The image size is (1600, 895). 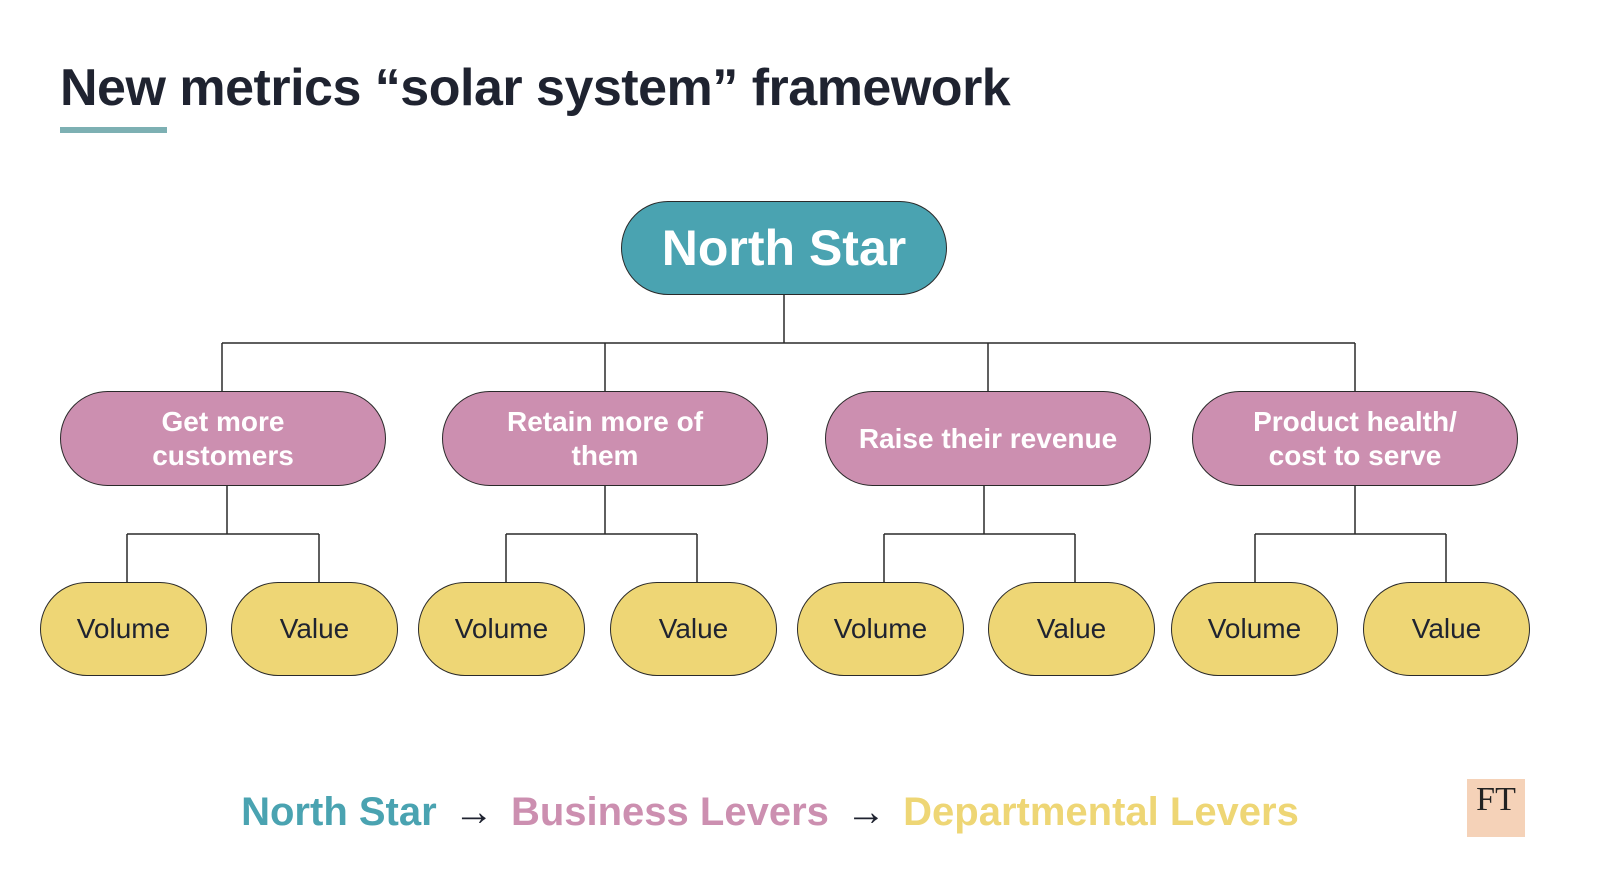 I want to click on north-star-node: North Star, so click(x=784, y=248).